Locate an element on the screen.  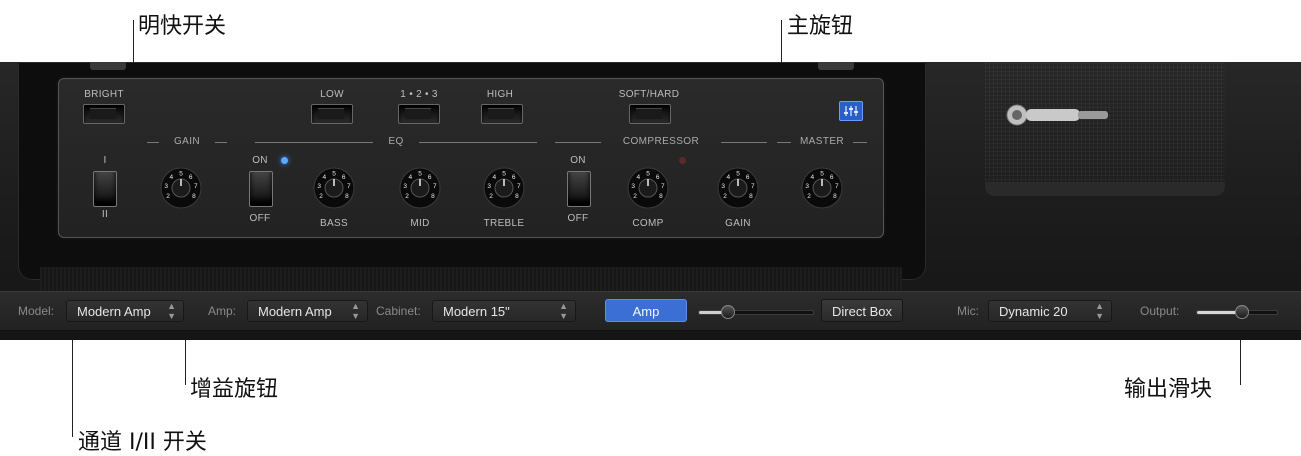
model-value: Modern Amp is located at coordinates (114, 311).